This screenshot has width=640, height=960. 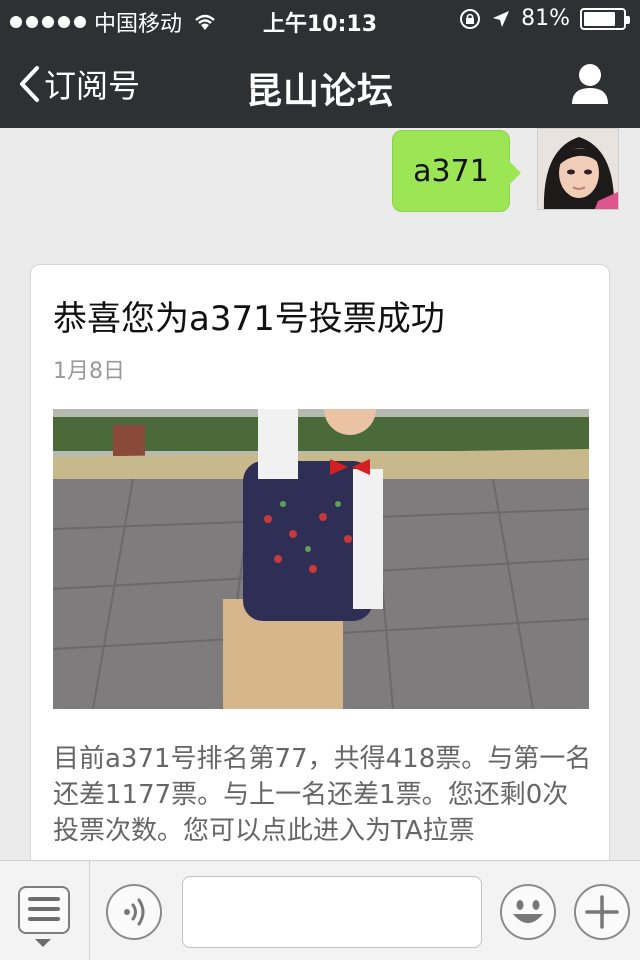 I want to click on menu-list-icon, so click(x=44, y=910).